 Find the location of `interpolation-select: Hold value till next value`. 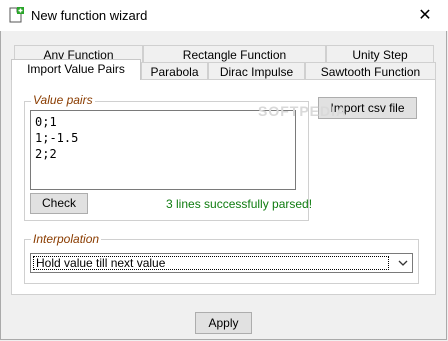

interpolation-select: Hold value till next value is located at coordinates (221, 263).